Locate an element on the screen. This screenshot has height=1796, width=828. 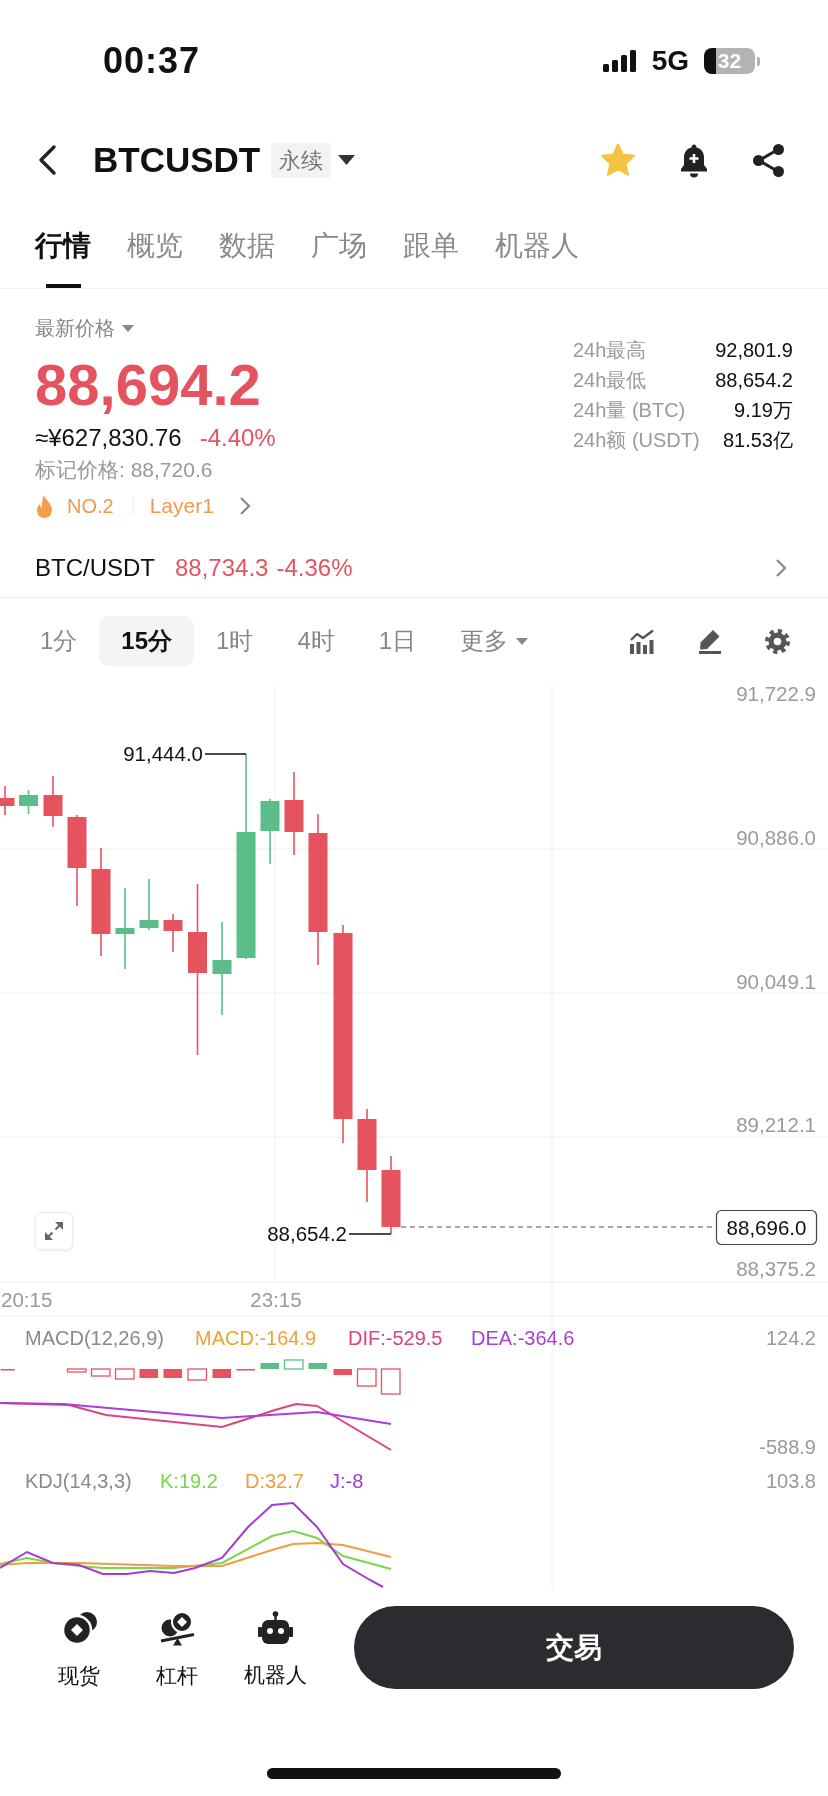
indicator-value: K:19.2 is located at coordinates (189, 1481).